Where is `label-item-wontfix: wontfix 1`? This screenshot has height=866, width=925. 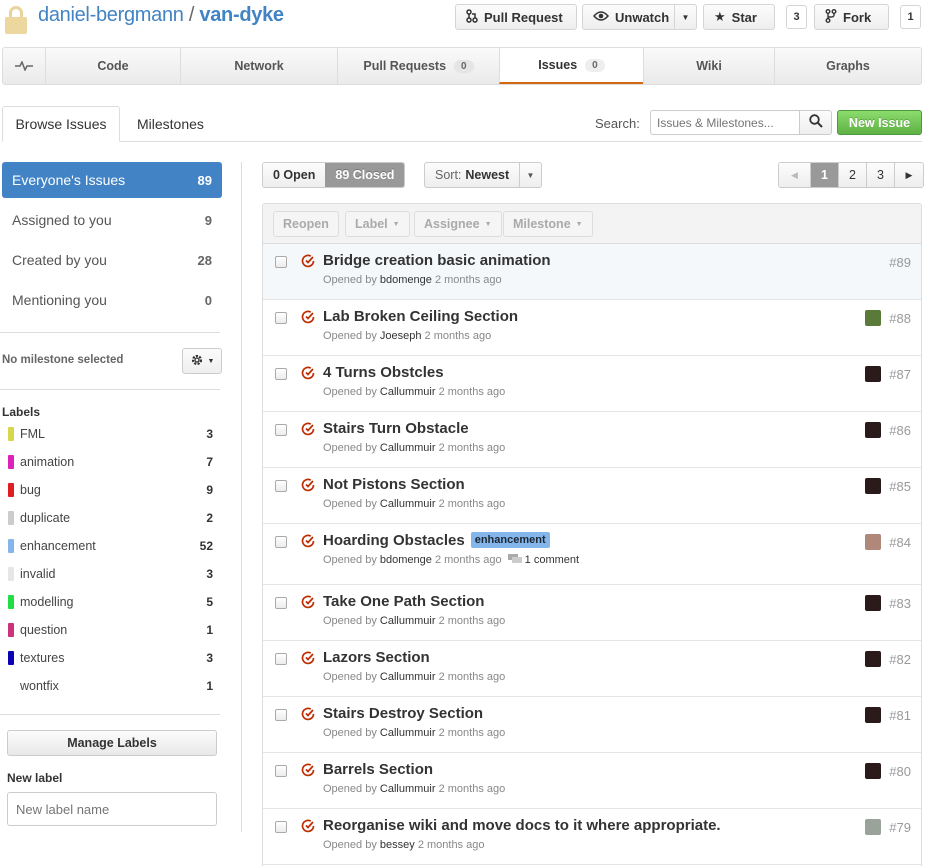
label-item-wontfix: wontfix 1 is located at coordinates (110, 686).